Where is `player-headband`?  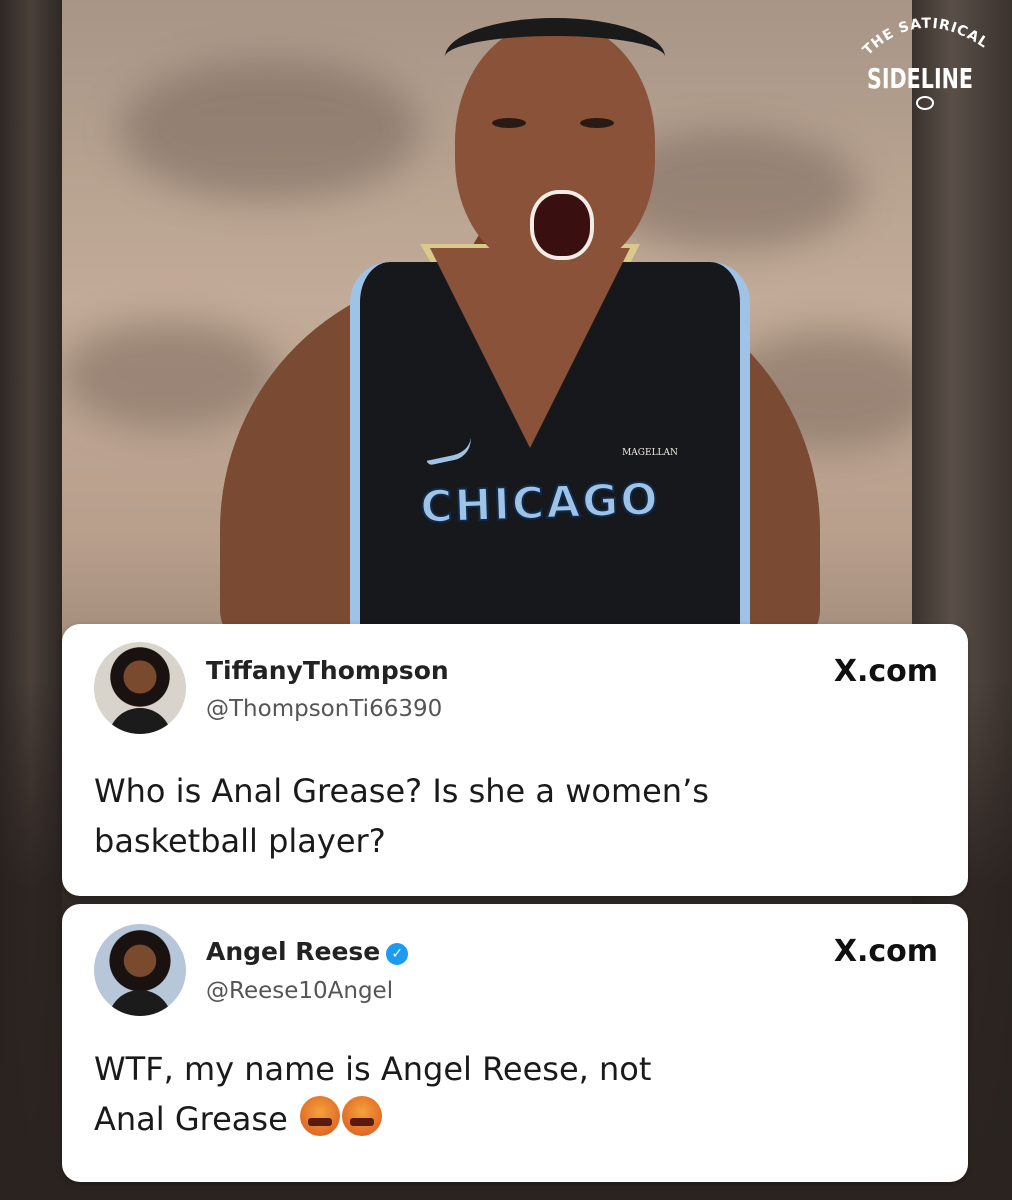
player-headband is located at coordinates (555, 57).